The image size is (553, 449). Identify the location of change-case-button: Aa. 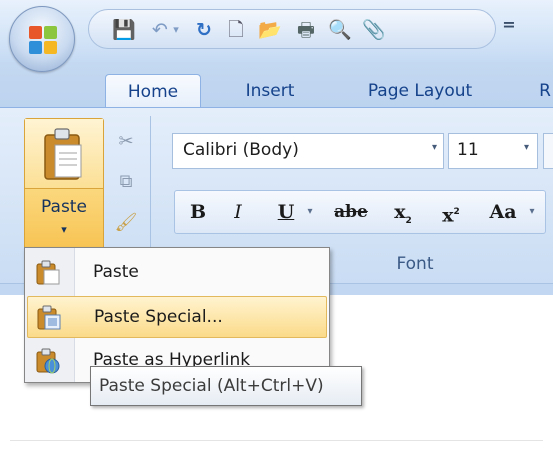
(503, 212).